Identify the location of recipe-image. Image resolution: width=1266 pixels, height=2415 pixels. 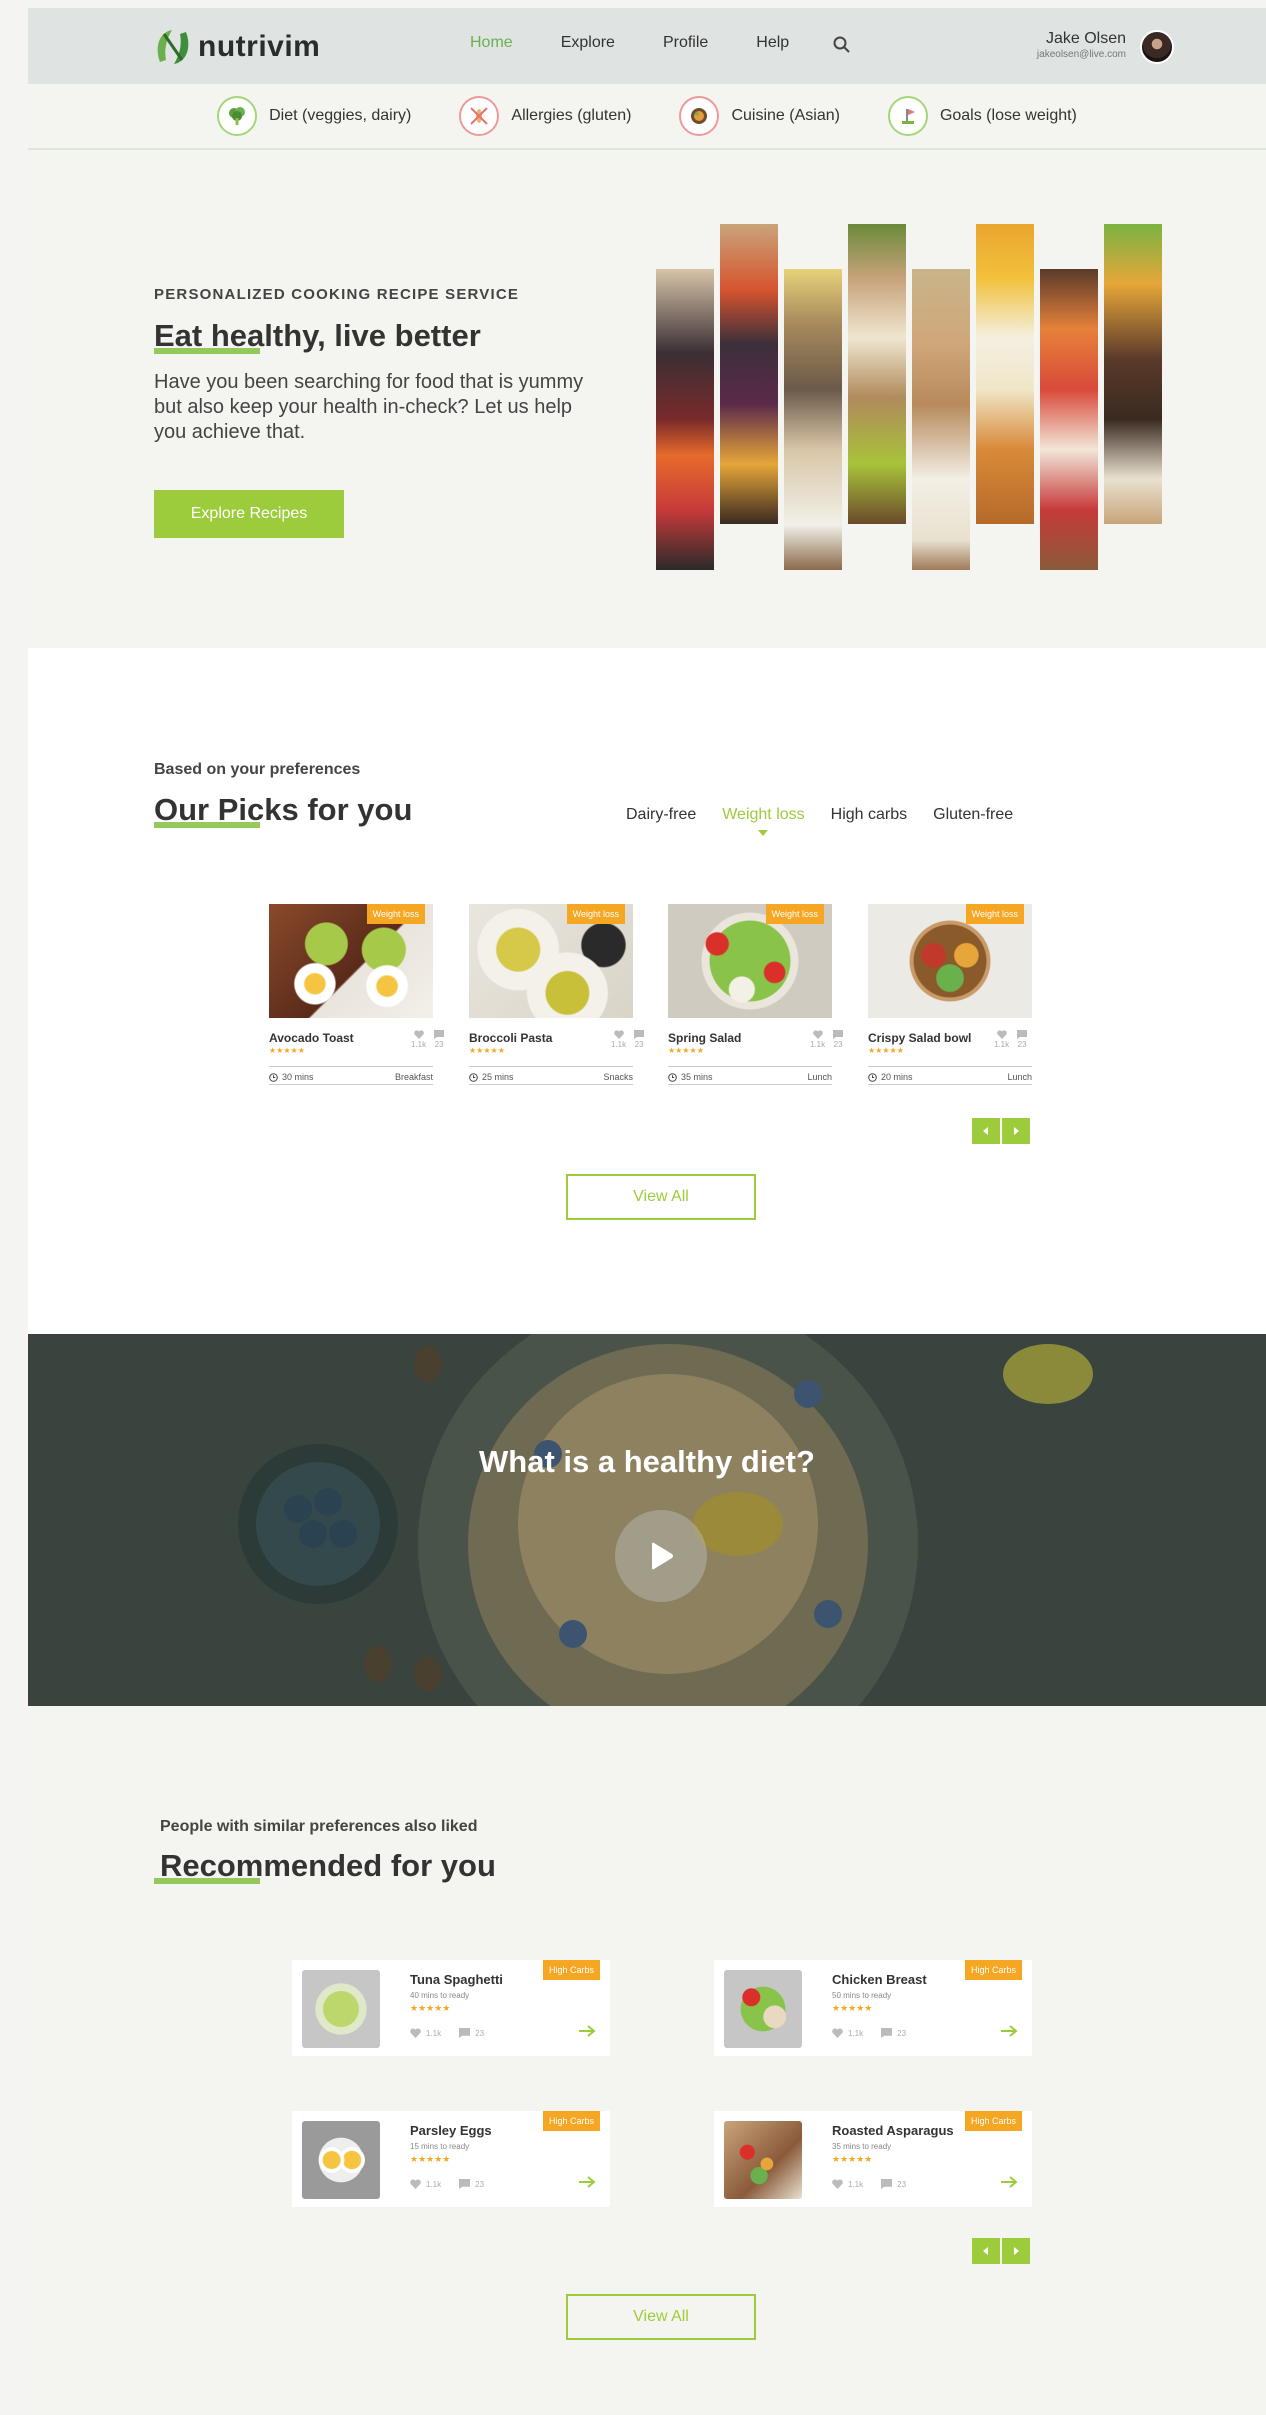
(341, 2009).